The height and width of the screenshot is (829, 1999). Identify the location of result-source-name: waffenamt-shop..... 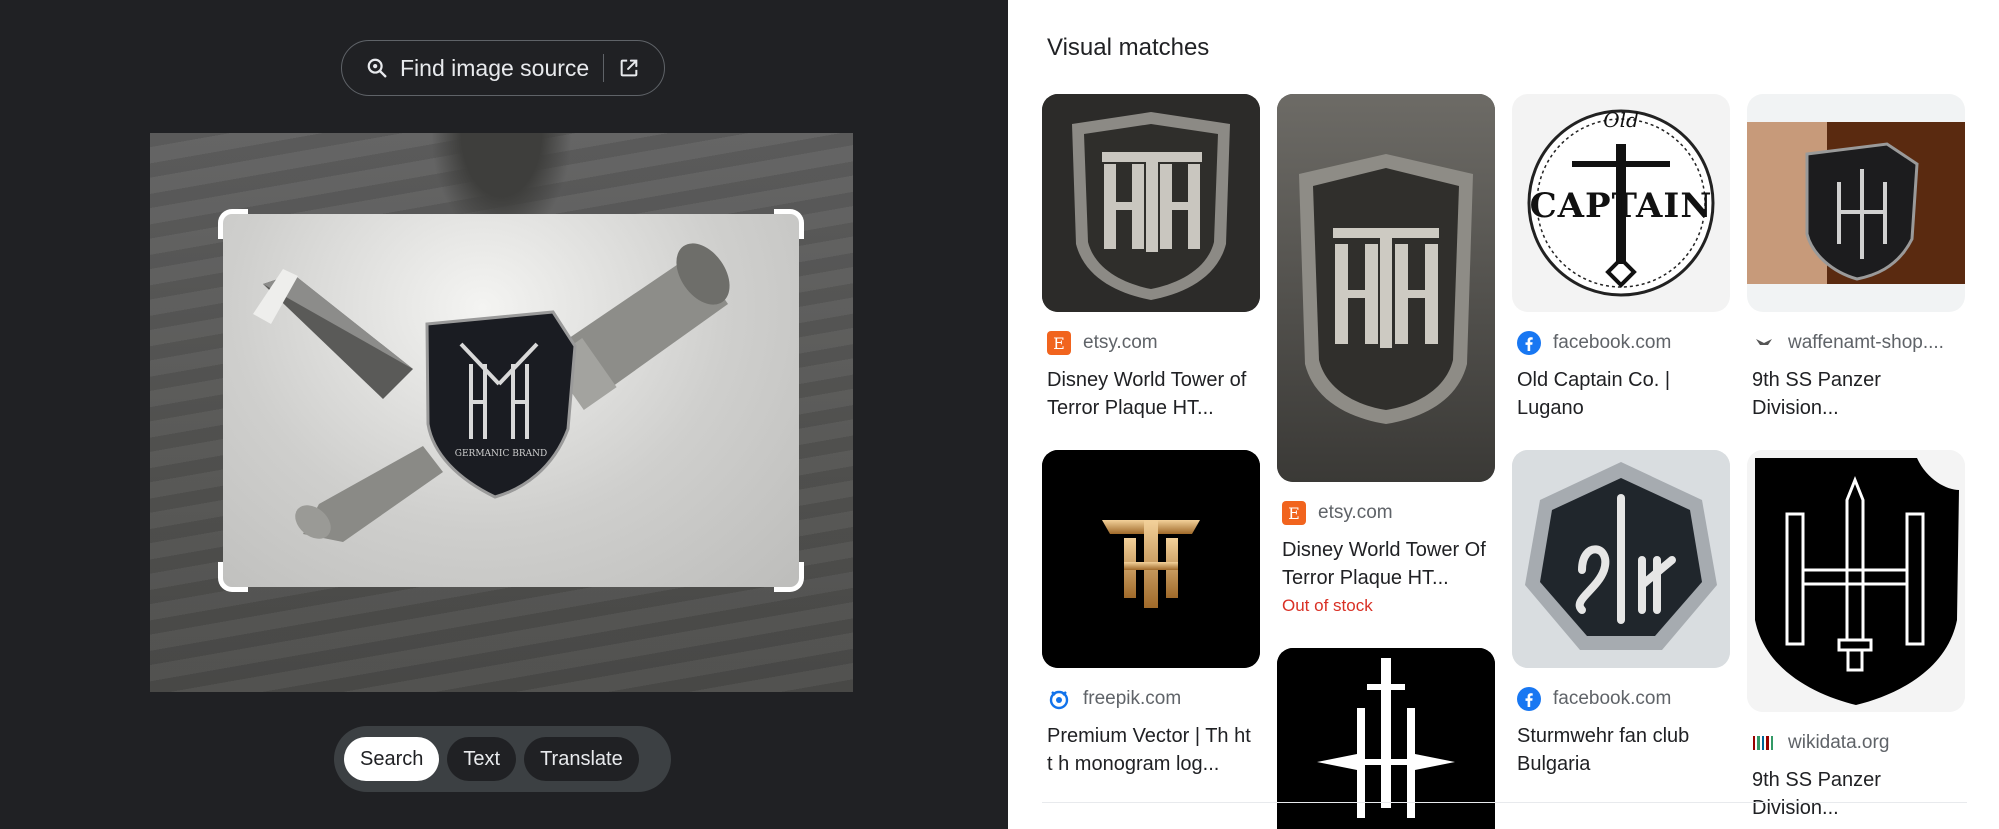
(1866, 342).